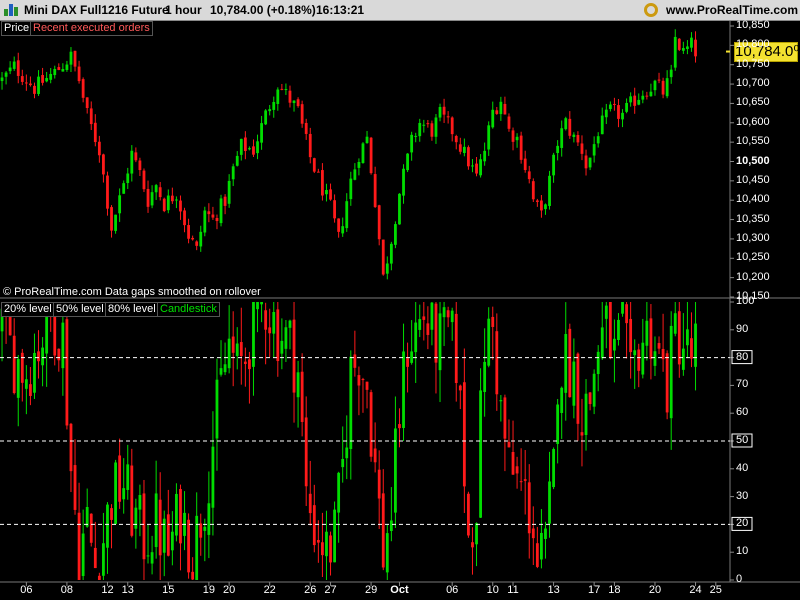 This screenshot has height=600, width=800. What do you see at coordinates (80, 309) in the screenshot?
I see `legend-50-level: 50% level` at bounding box center [80, 309].